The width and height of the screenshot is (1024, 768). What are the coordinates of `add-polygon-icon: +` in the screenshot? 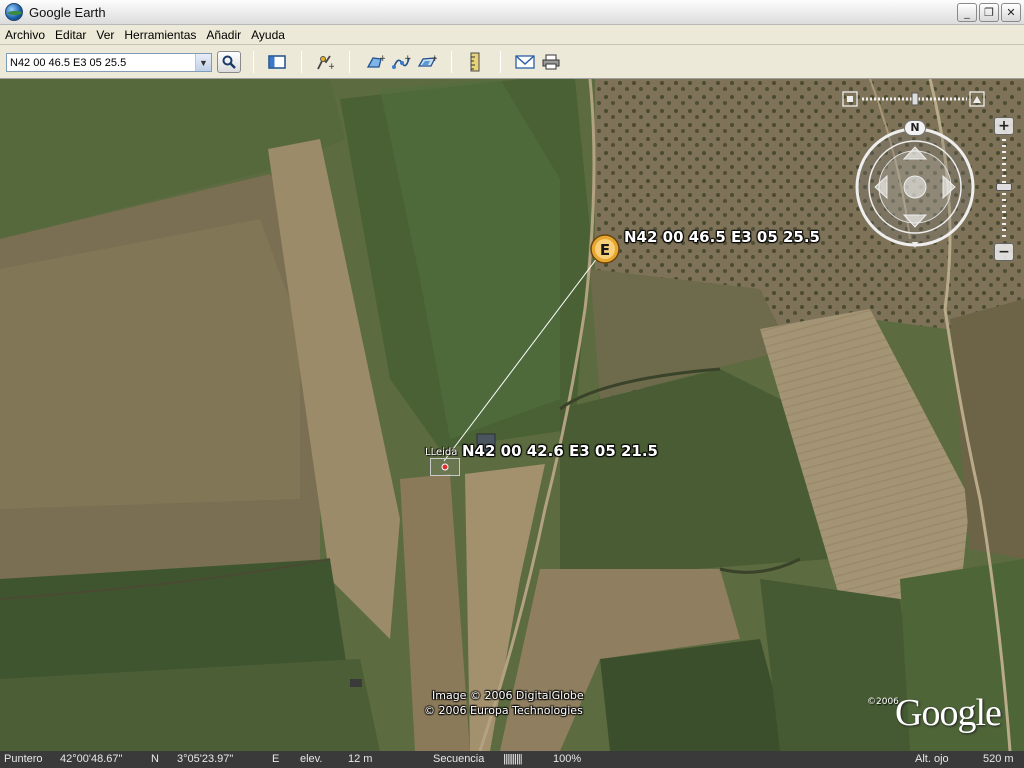 It's located at (375, 61).